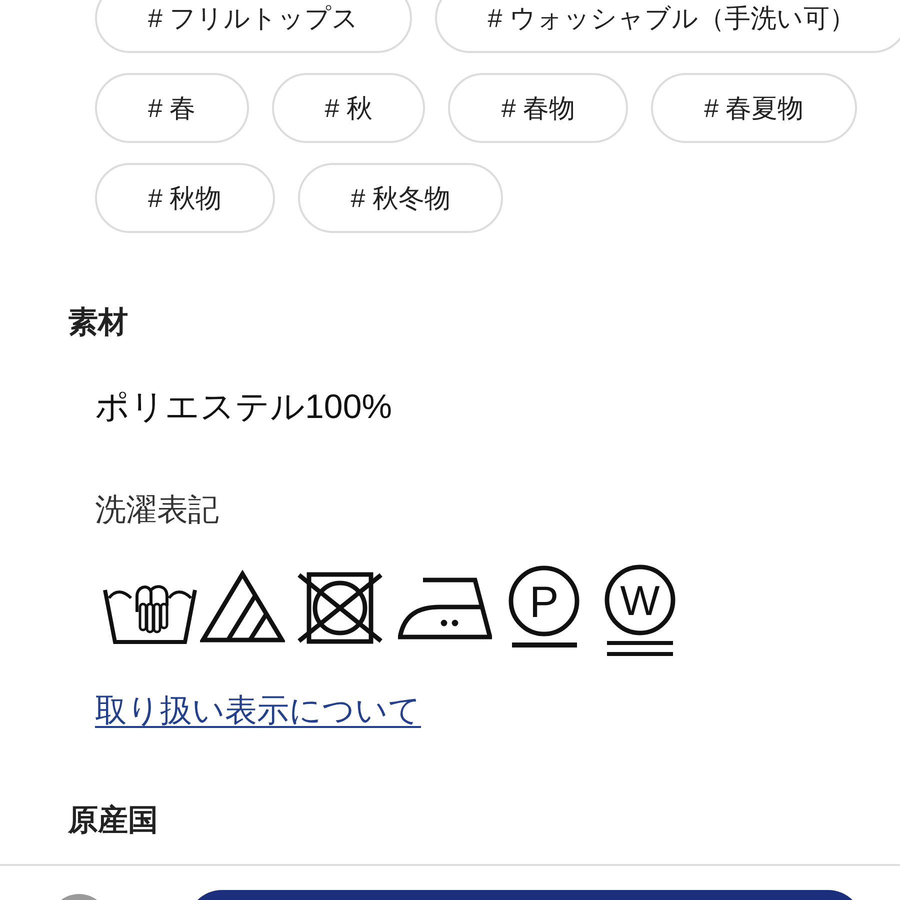 The height and width of the screenshot is (900, 900). What do you see at coordinates (754, 108) in the screenshot?
I see `tag-chip: # 春夏物` at bounding box center [754, 108].